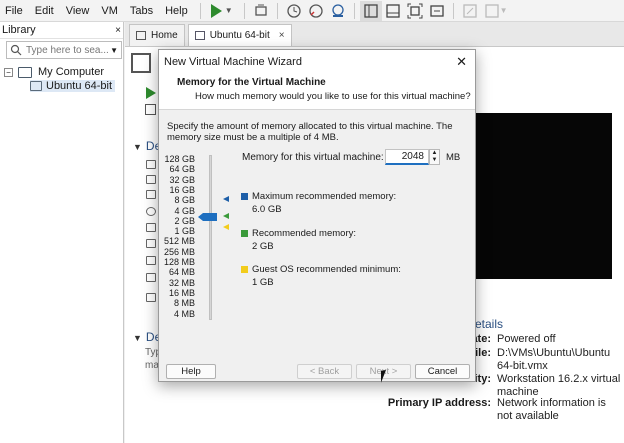 This screenshot has width=624, height=443. Describe the element at coordinates (150, 109) in the screenshot. I see `edit-settings-icon` at that location.